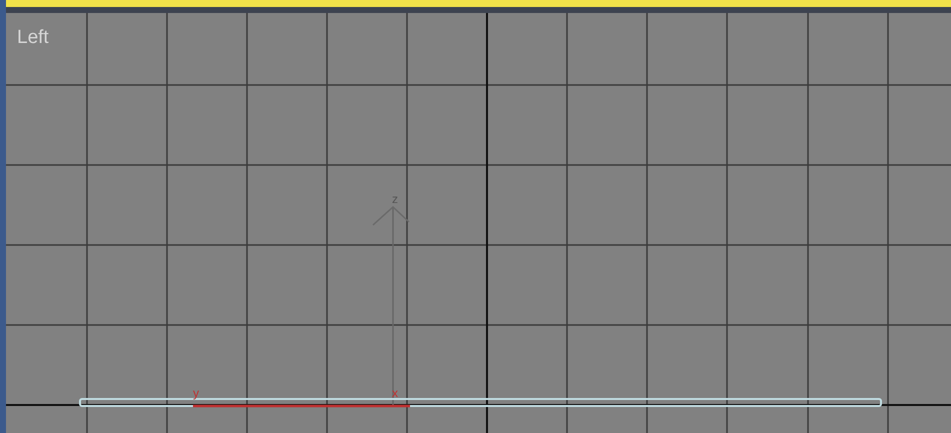  I want to click on axis-label: y, so click(196, 393).